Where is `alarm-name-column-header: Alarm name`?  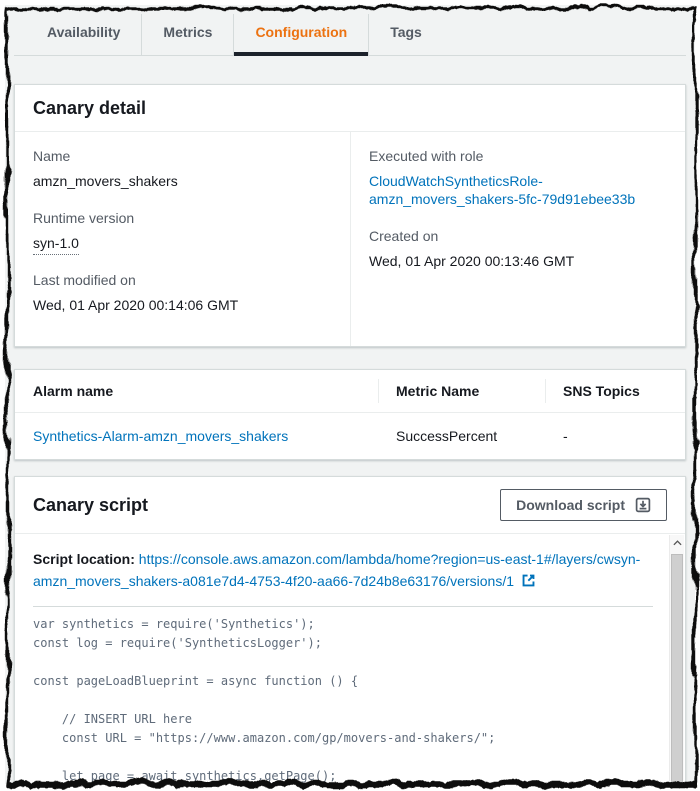
alarm-name-column-header: Alarm name is located at coordinates (73, 391).